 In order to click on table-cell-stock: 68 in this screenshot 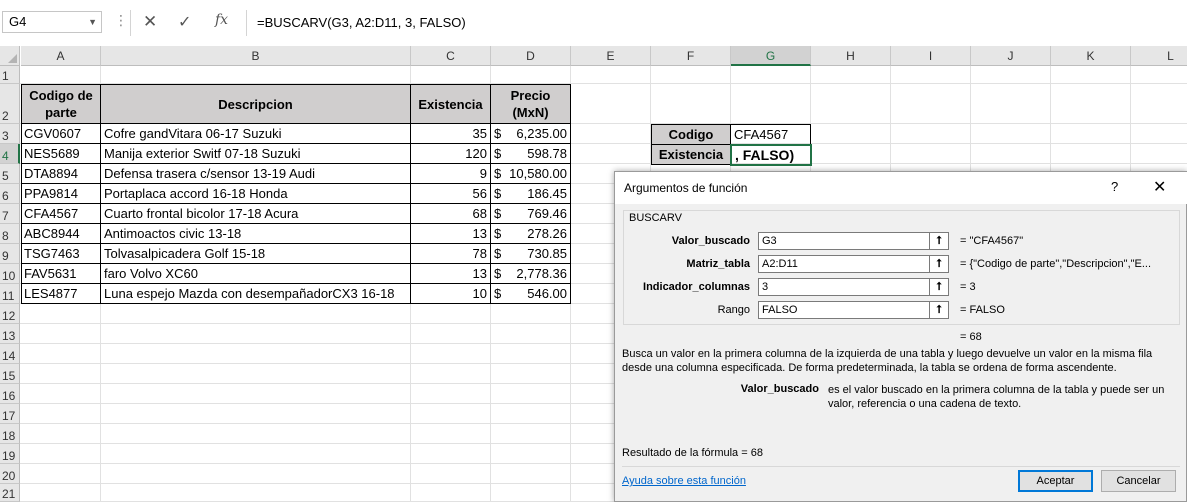, I will do `click(451, 214)`.